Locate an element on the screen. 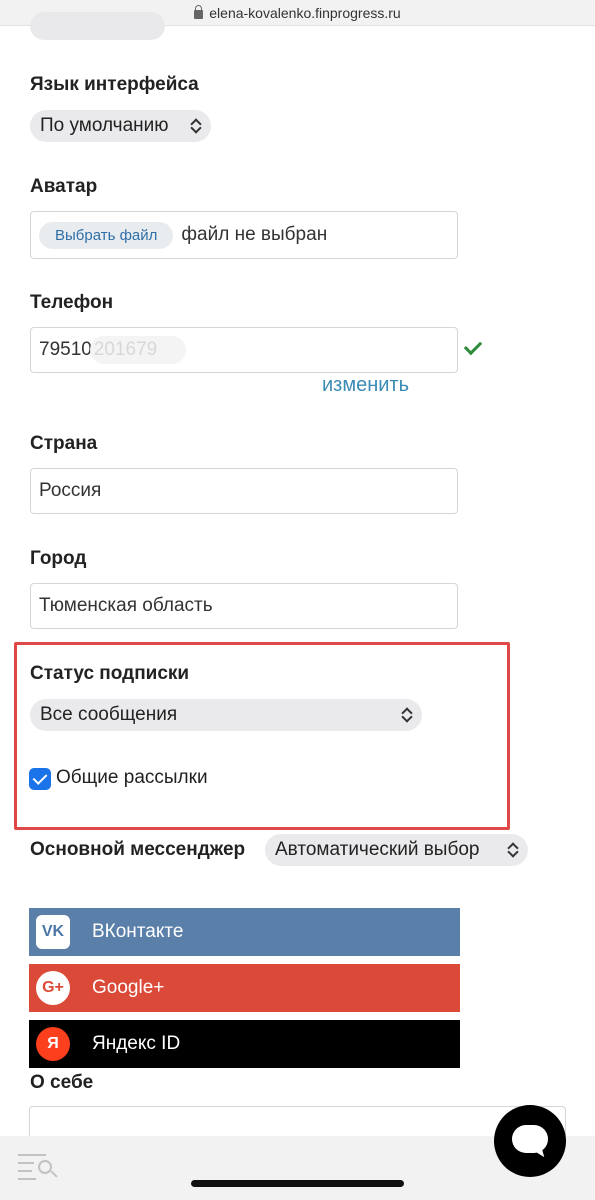 The image size is (595, 1200). language-label: Язык интерфейса is located at coordinates (114, 84).